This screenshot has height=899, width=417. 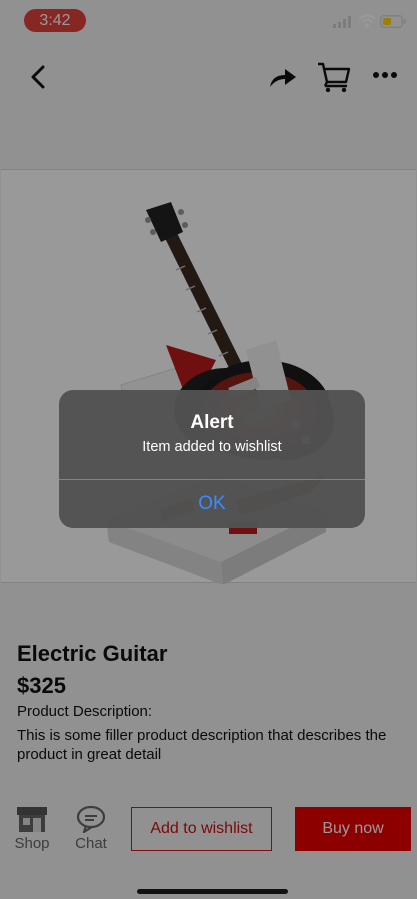 I want to click on alert-dialog: Alert Item added to wishlist OK, so click(x=212, y=459).